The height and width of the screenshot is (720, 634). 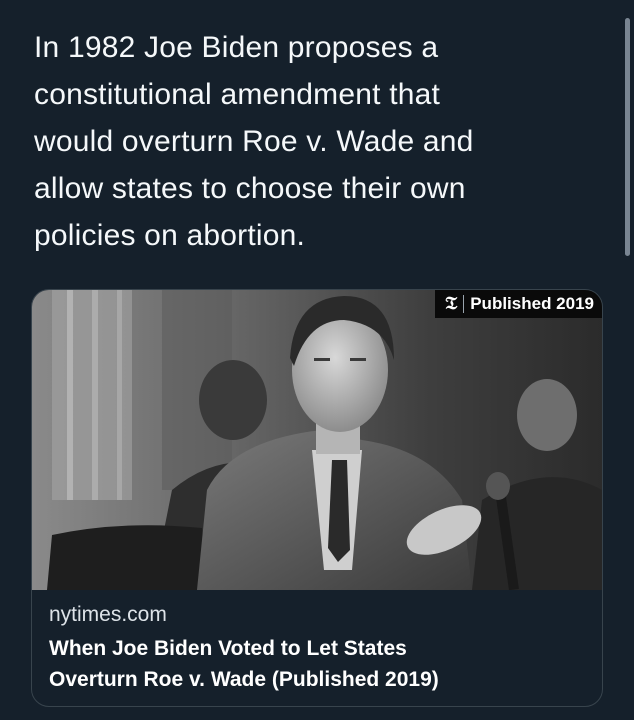 What do you see at coordinates (532, 303) in the screenshot?
I see `published-label: Published 2019` at bounding box center [532, 303].